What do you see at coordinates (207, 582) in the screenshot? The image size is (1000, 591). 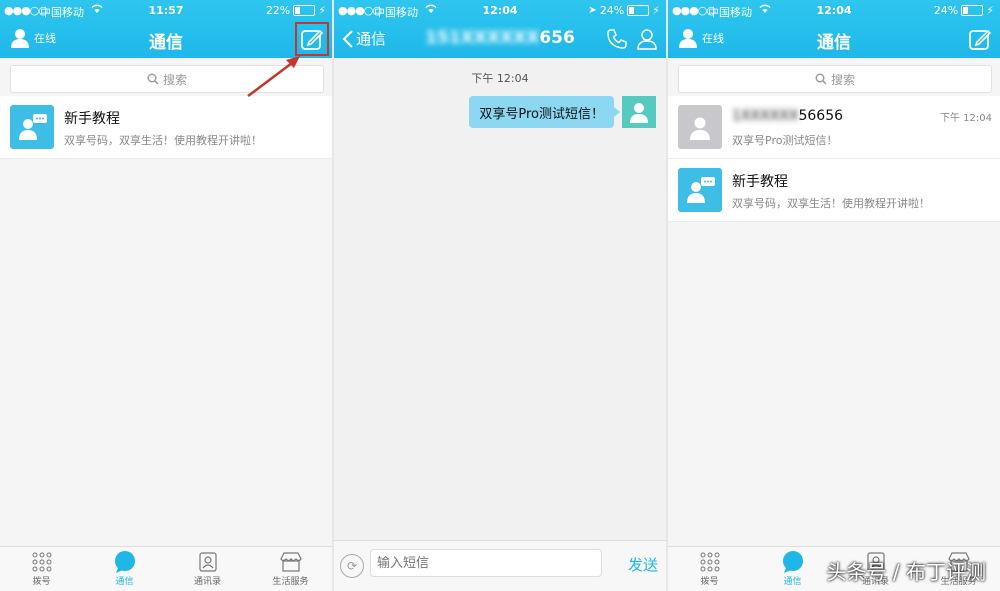 I see `tab-label: 通讯录` at bounding box center [207, 582].